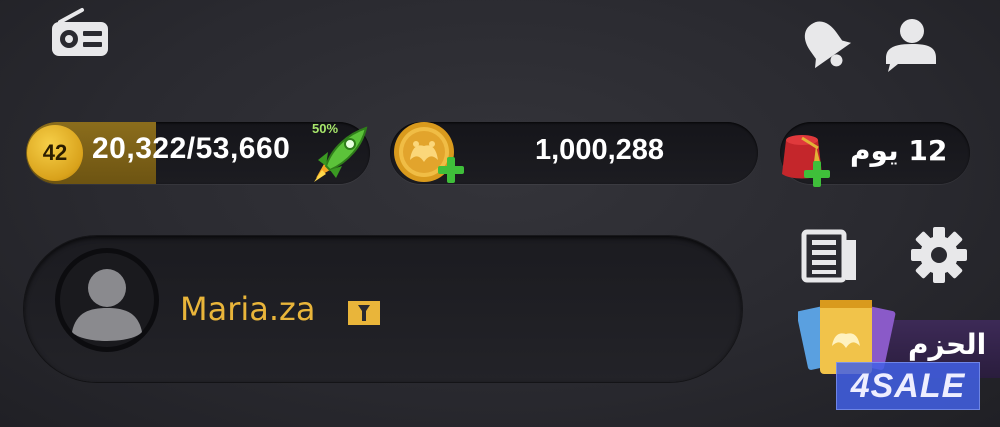 The image size is (1000, 427). Describe the element at coordinates (908, 386) in the screenshot. I see `watermark: 4SALE` at that location.